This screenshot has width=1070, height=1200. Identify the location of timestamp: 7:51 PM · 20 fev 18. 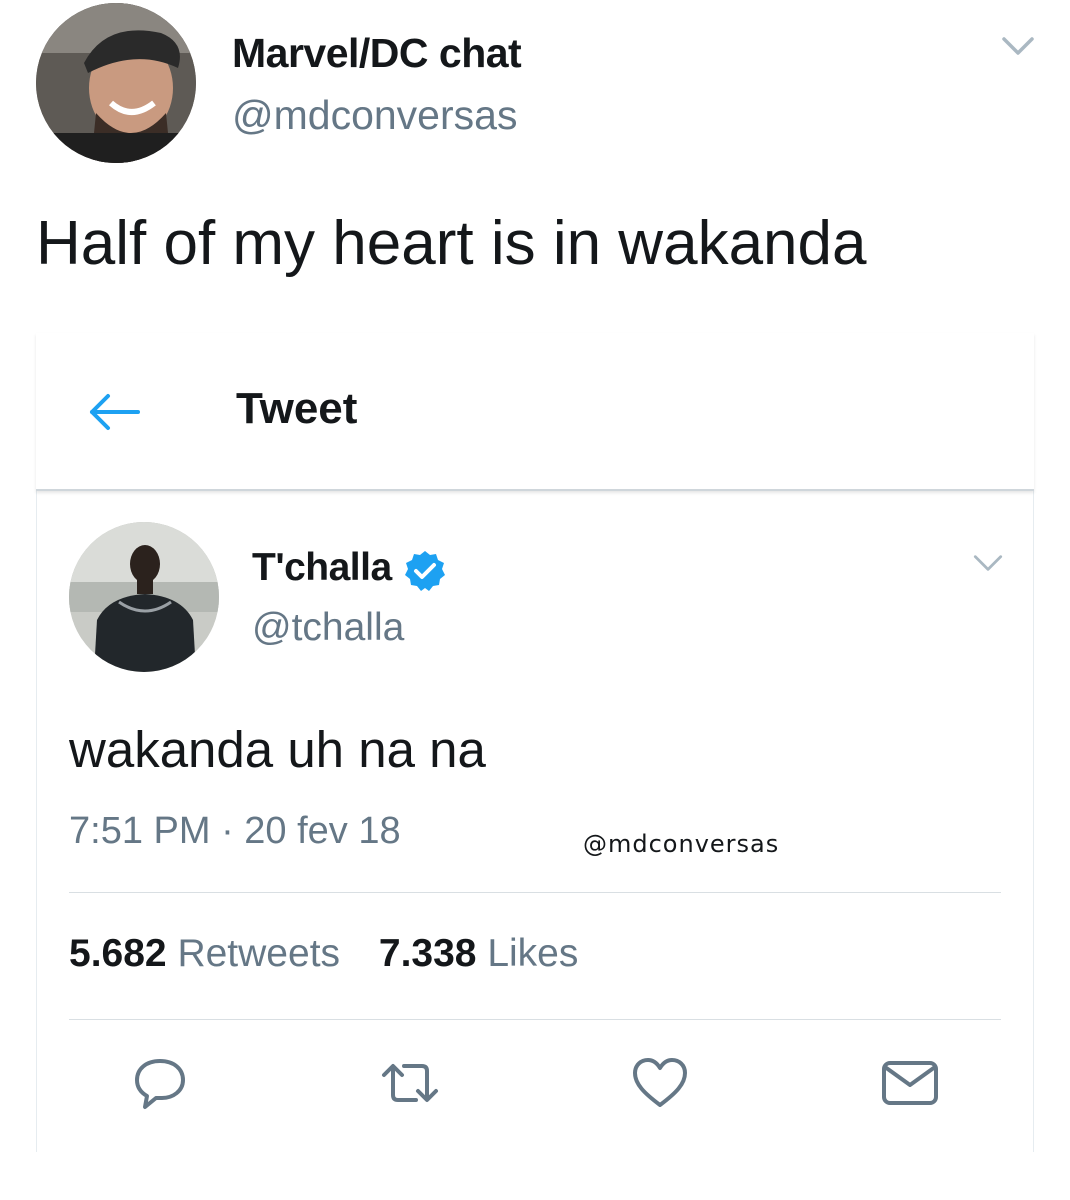
(235, 831).